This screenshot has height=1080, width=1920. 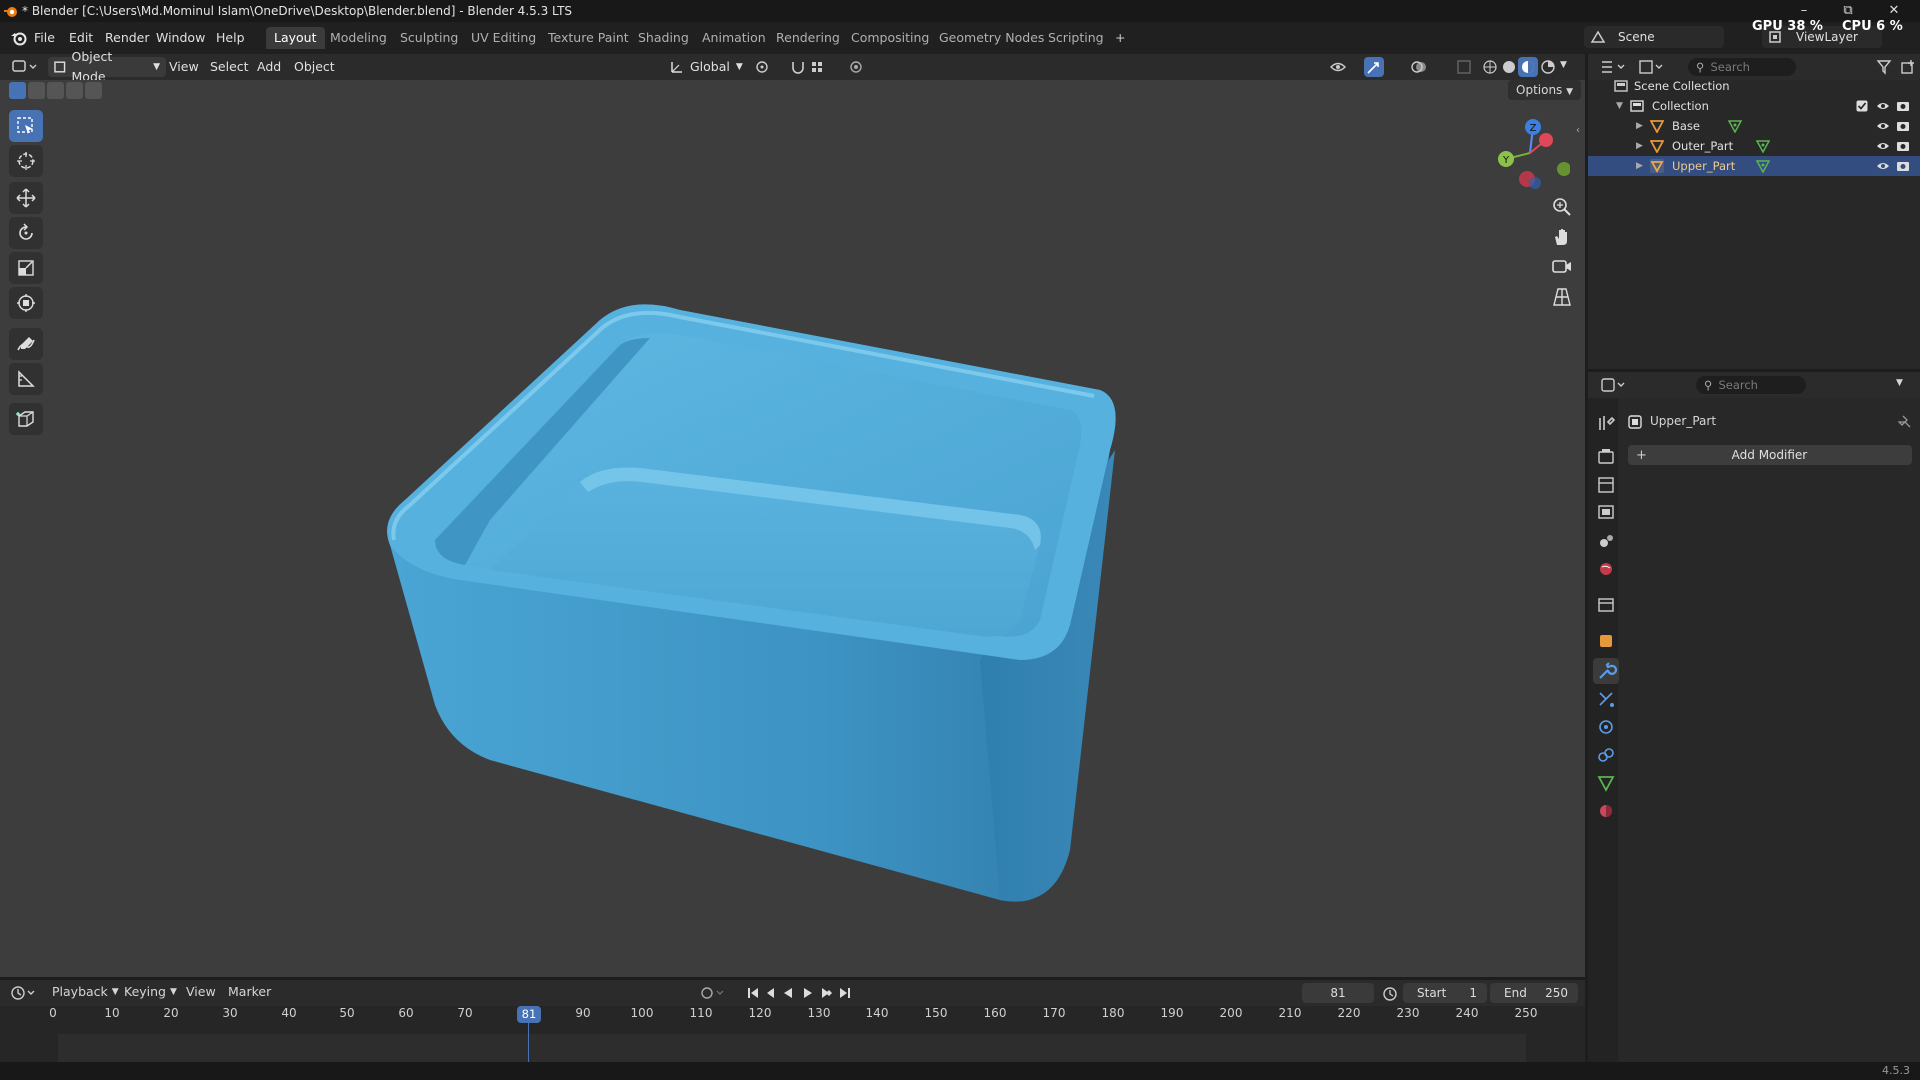 I want to click on tab-modeling: Modeling, so click(x=358, y=38).